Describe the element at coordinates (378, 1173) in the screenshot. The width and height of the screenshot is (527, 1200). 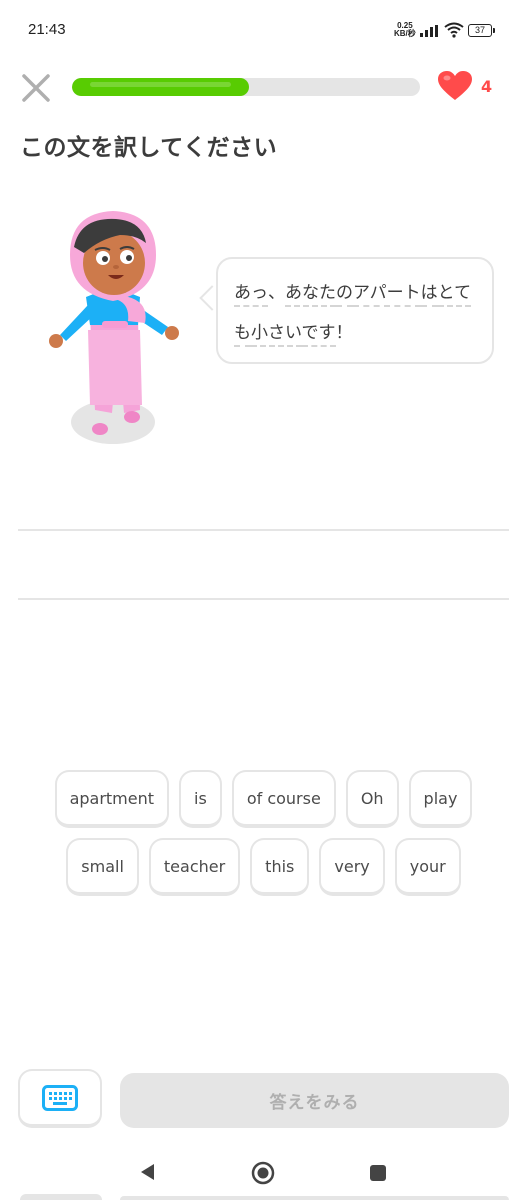
I see `nav-recent-apps-icon` at that location.